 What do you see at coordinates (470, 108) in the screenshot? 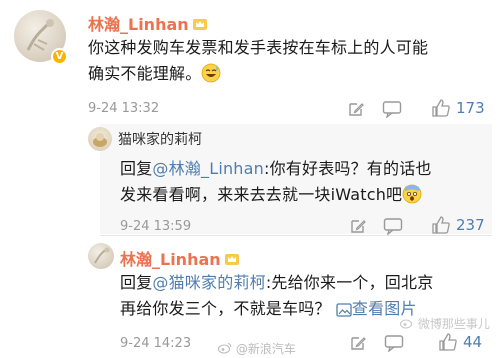
I see `like-count: 173` at bounding box center [470, 108].